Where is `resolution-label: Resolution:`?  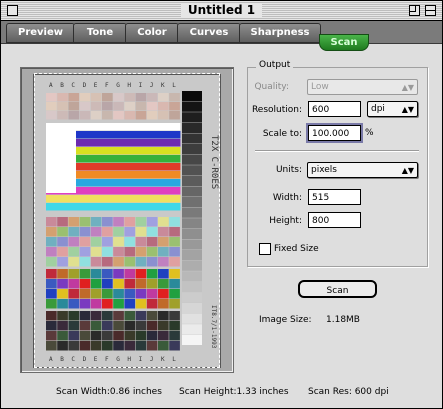
resolution-label: Resolution: is located at coordinates (276, 110).